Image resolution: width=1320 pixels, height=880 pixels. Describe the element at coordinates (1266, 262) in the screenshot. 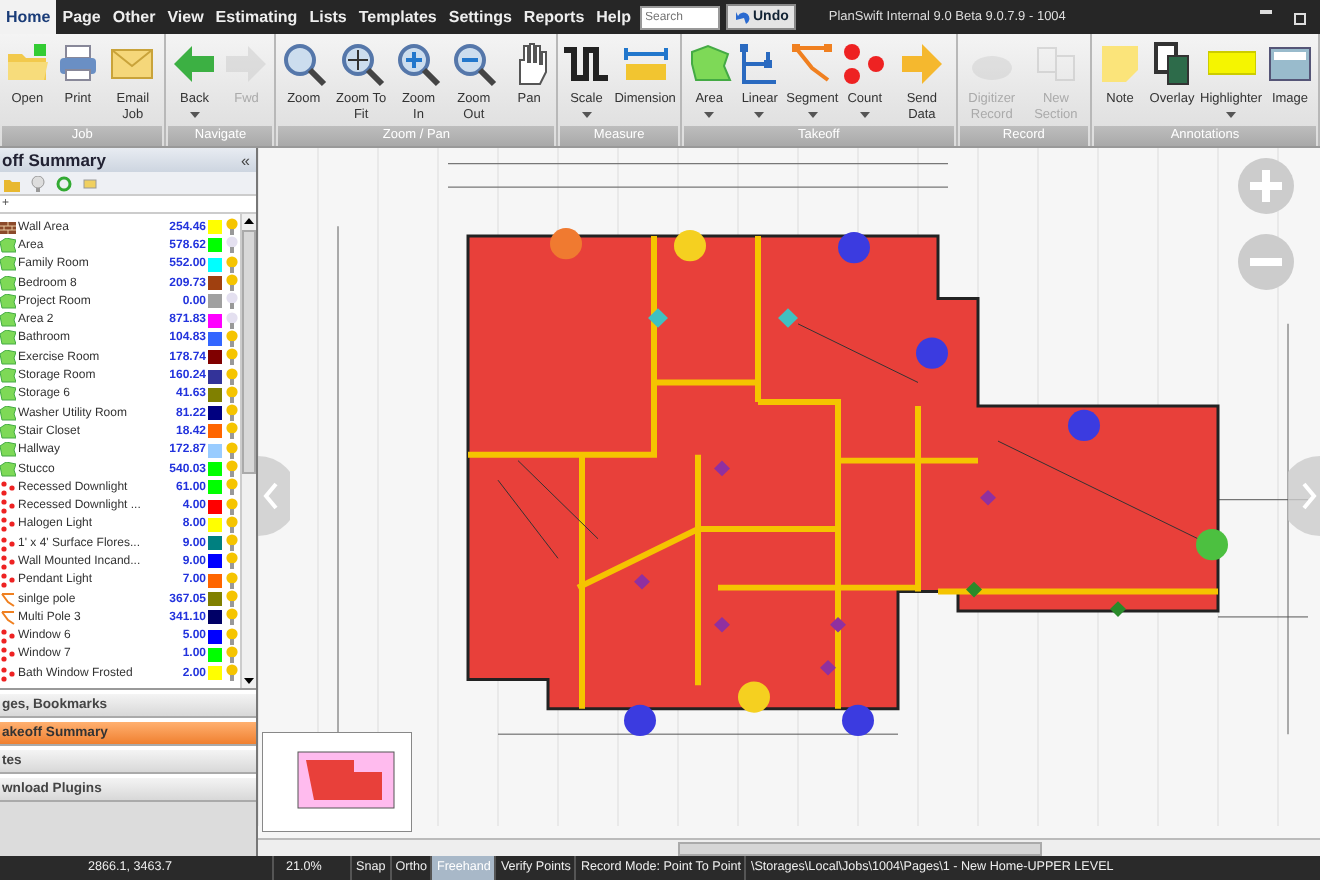

I see `zoom-out-button` at that location.